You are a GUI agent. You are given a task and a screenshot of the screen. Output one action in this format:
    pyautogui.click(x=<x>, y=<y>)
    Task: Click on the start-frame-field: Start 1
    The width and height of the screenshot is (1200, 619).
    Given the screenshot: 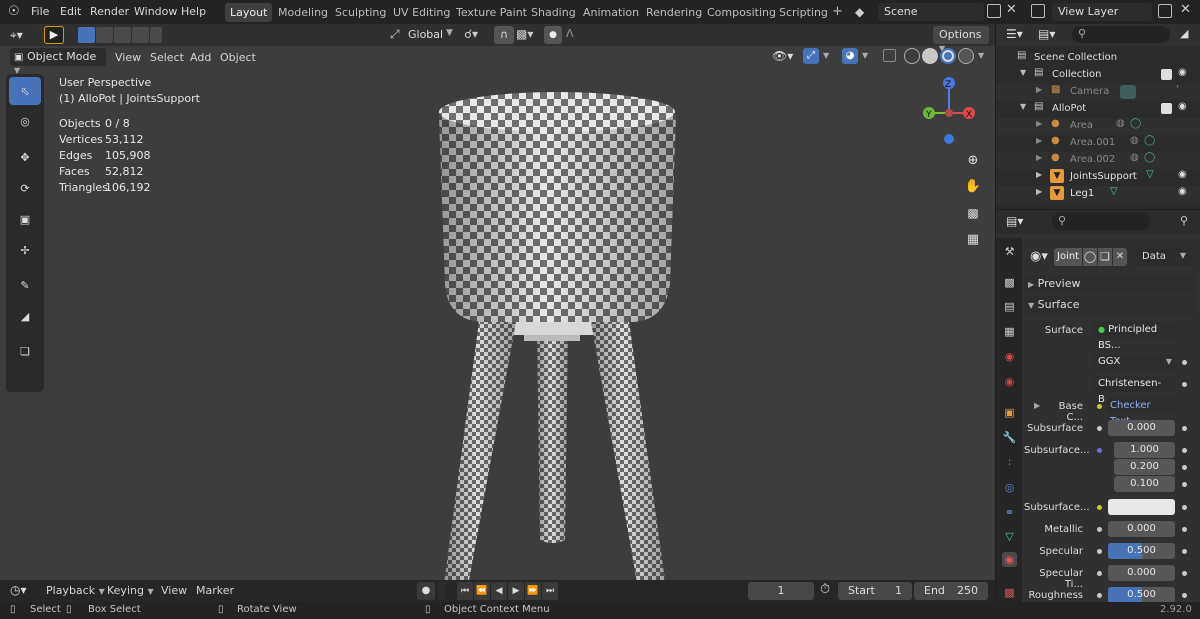 What is the action you would take?
    pyautogui.click(x=875, y=591)
    